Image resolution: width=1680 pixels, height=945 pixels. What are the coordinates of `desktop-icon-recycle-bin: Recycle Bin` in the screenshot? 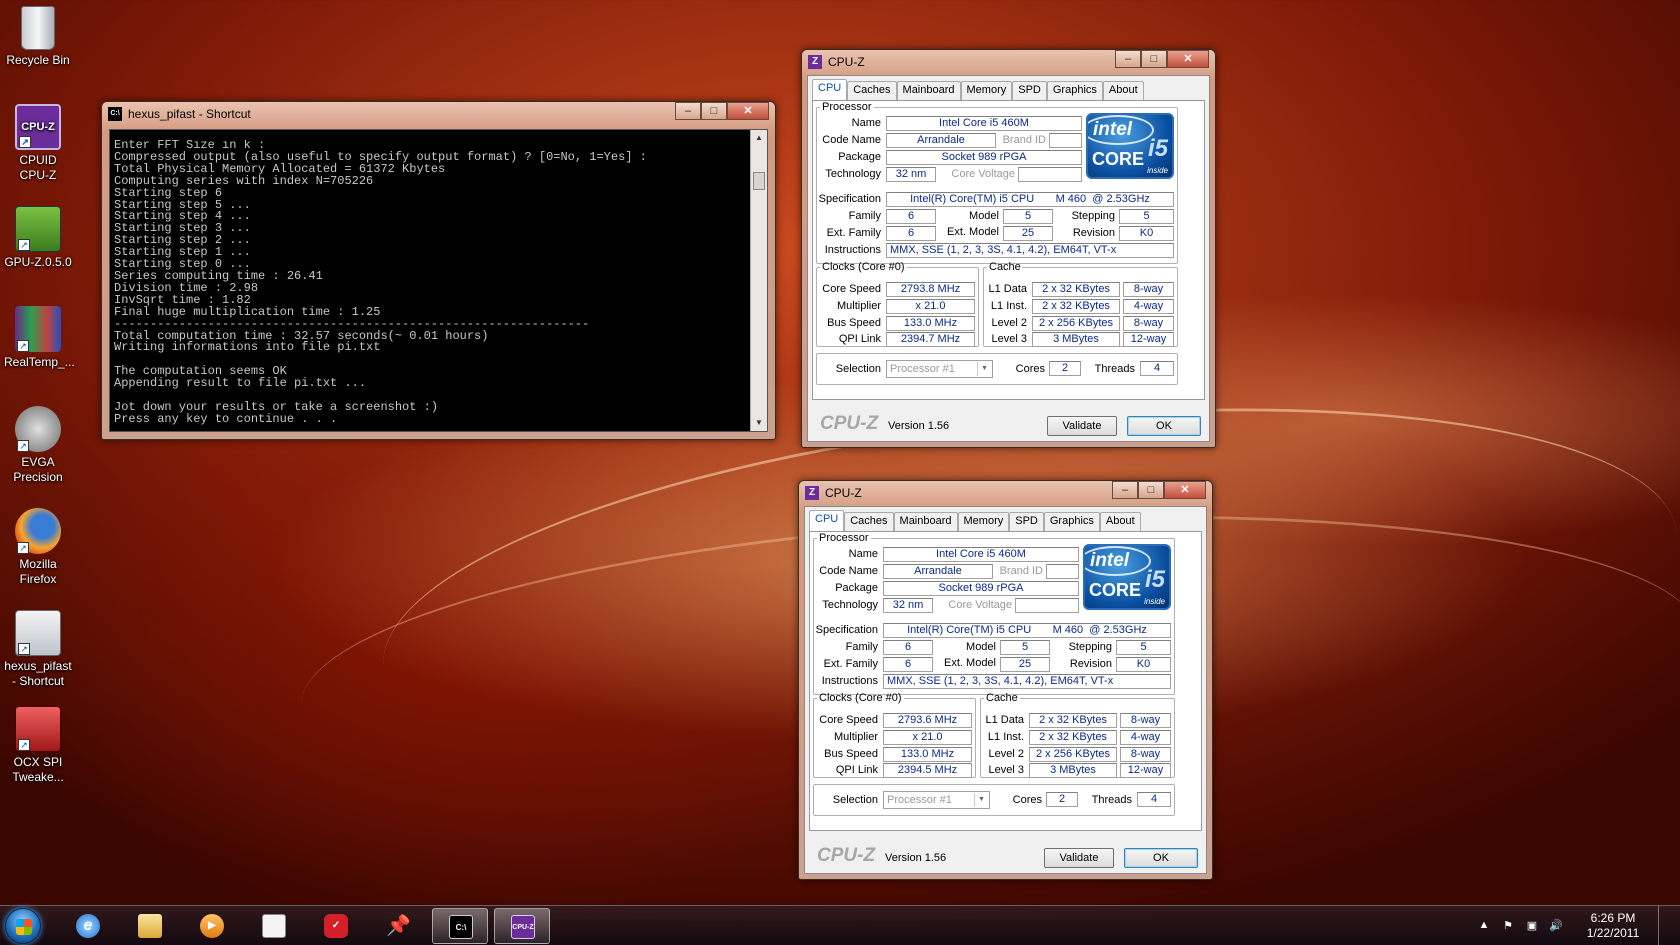 It's located at (38, 37).